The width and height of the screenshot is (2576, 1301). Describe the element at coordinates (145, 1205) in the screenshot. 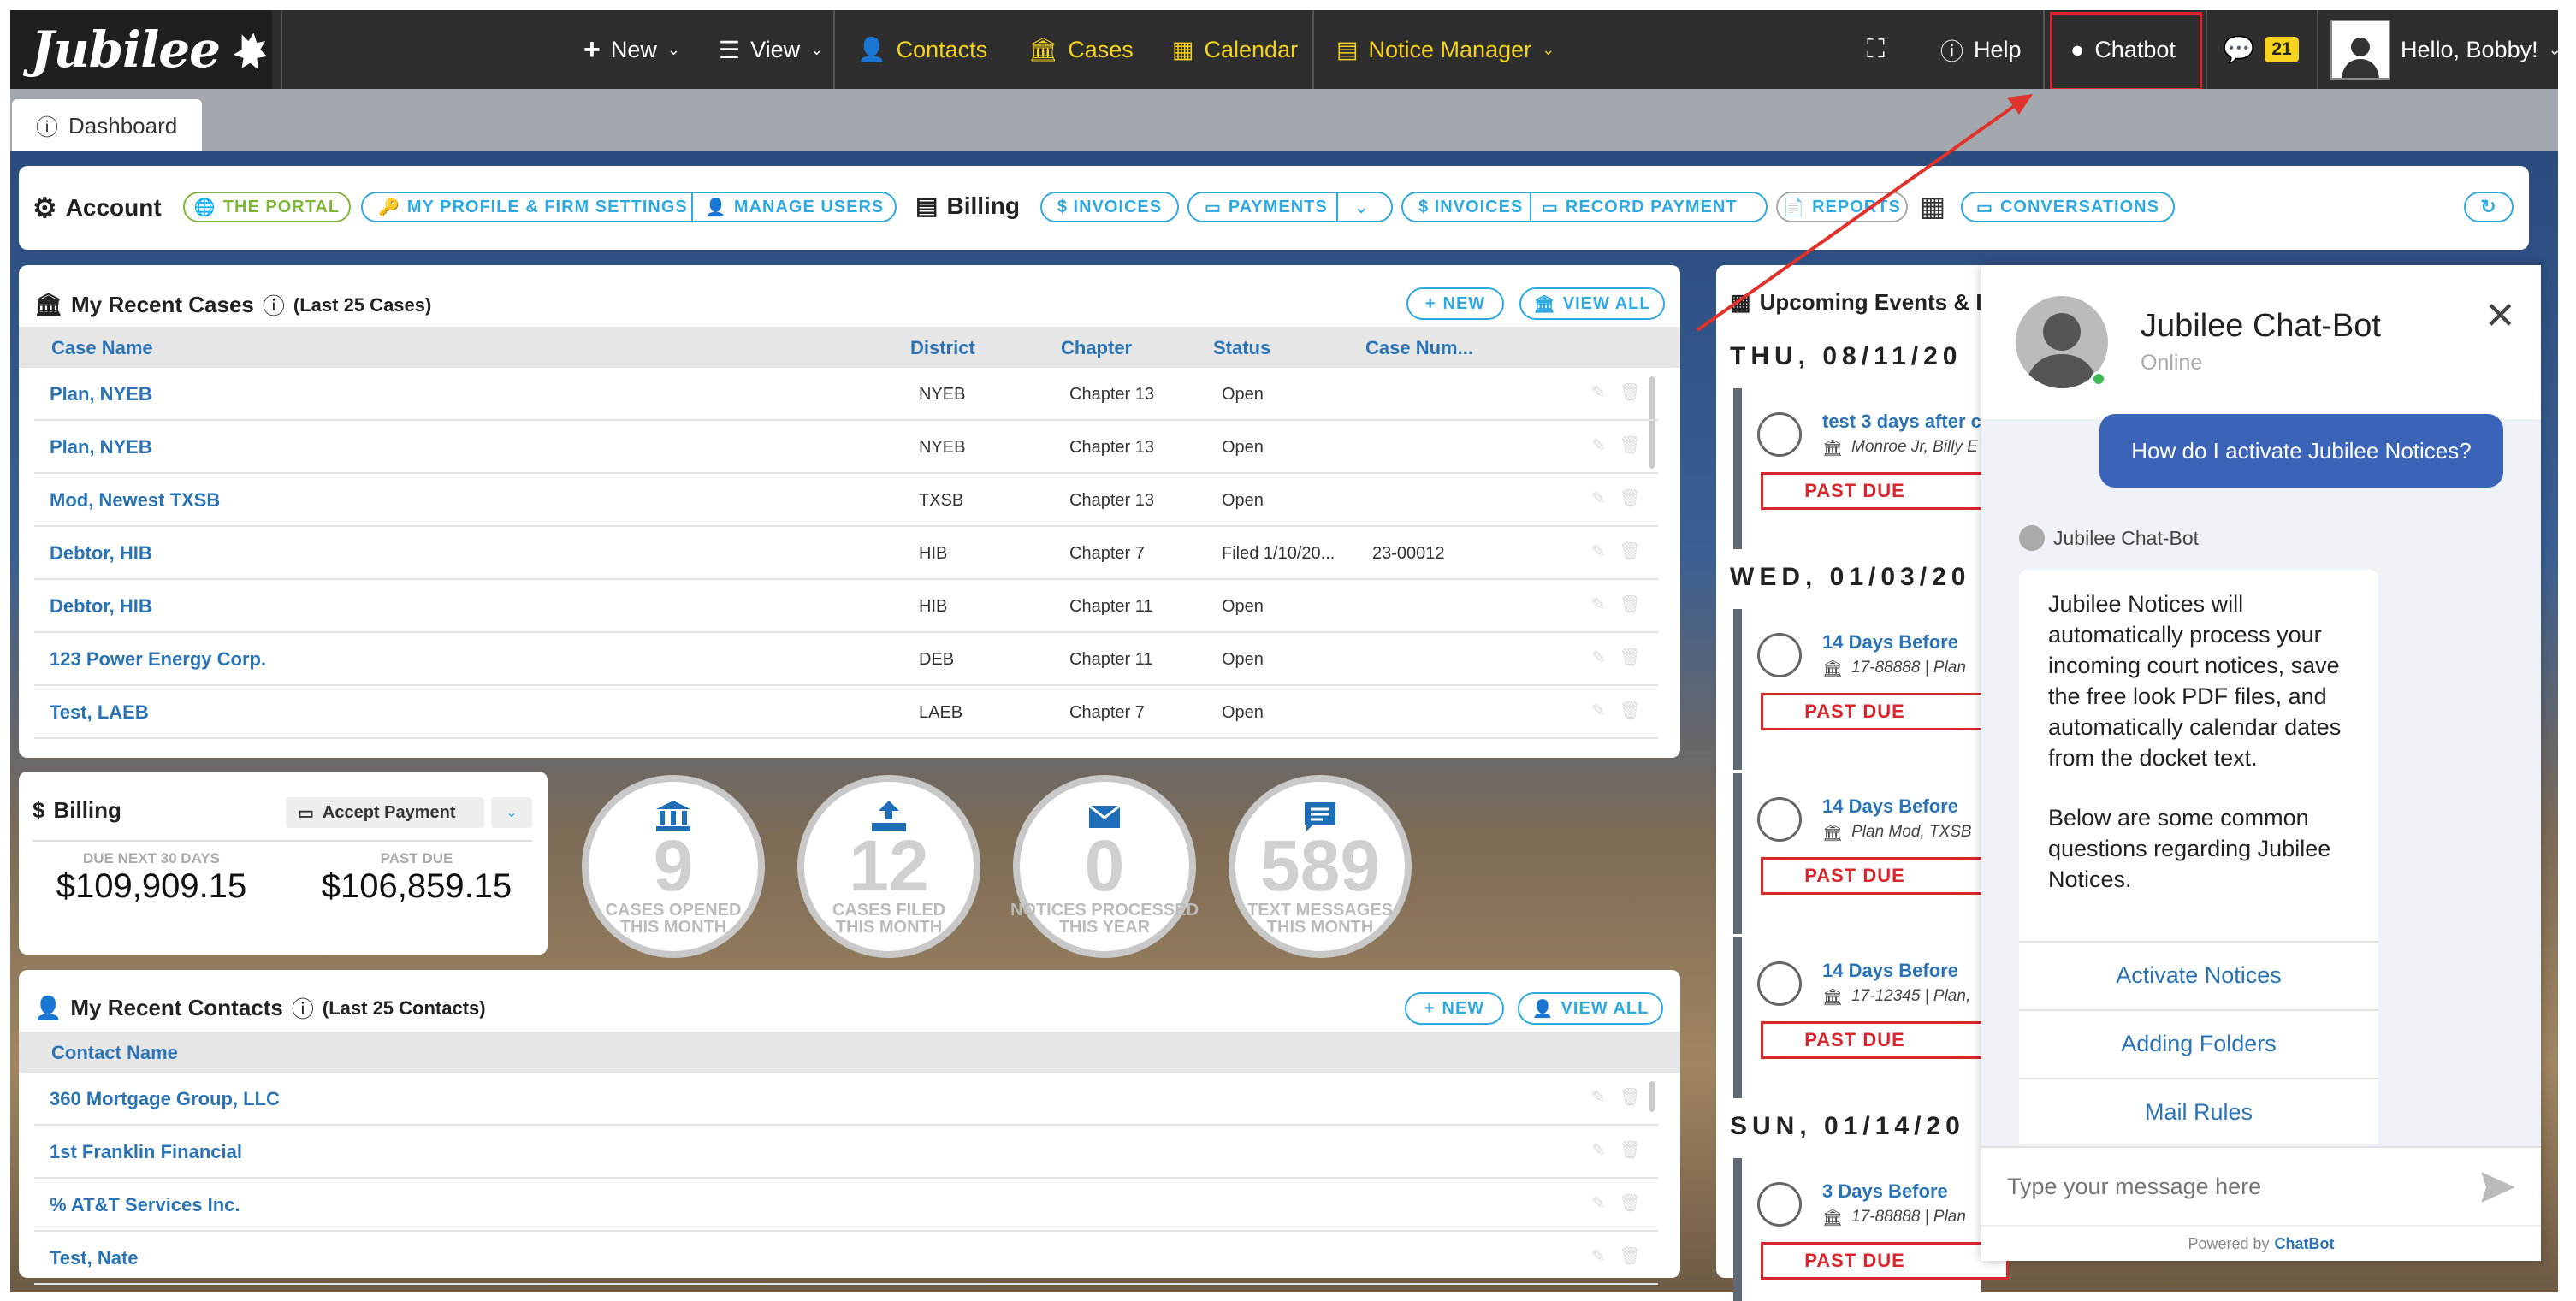

I see `contact-name-link: % AT&T Services Inc.` at that location.